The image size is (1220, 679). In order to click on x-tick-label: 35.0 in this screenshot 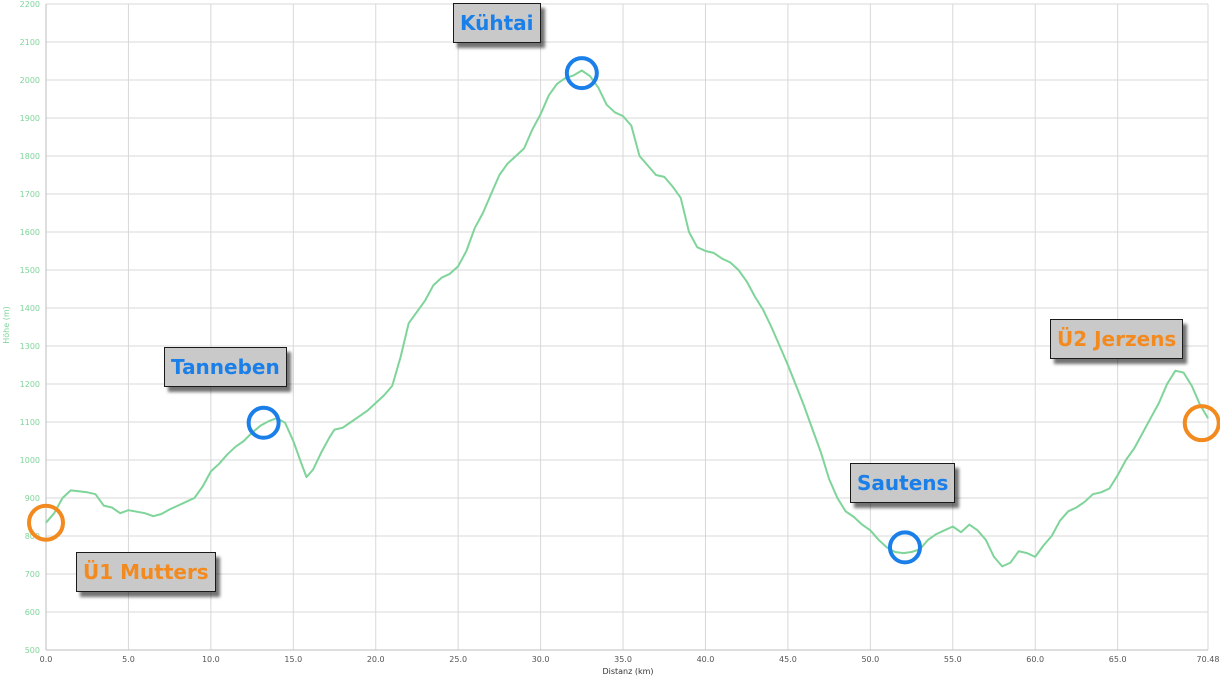, I will do `click(623, 659)`.